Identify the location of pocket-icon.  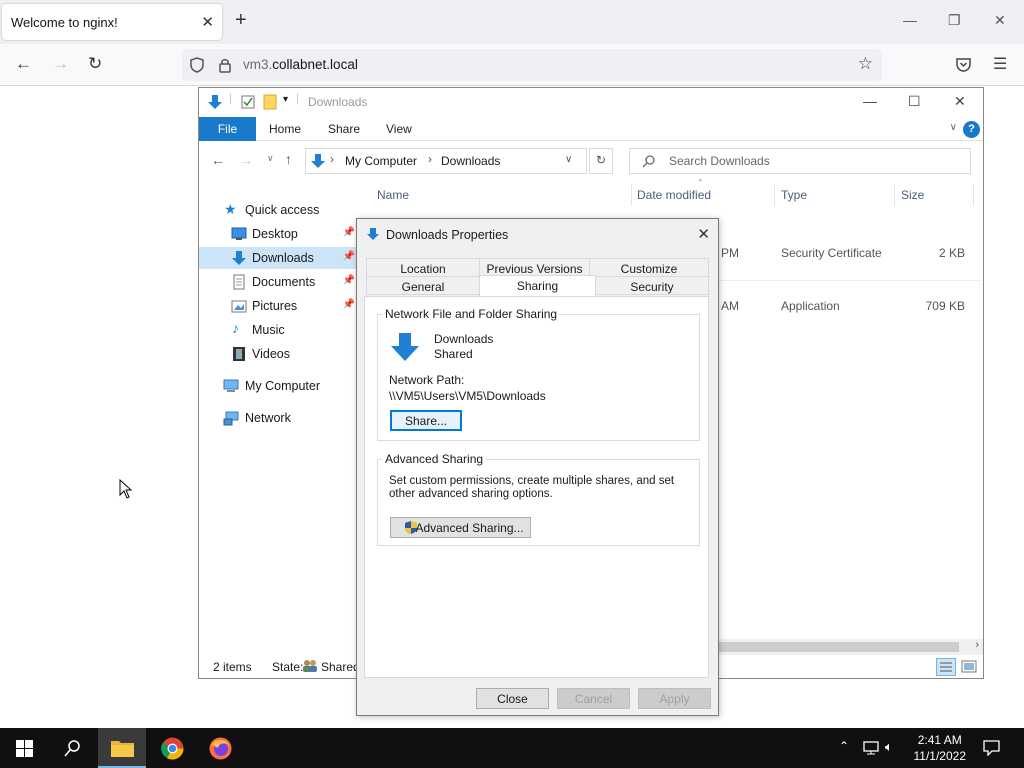
(963, 64).